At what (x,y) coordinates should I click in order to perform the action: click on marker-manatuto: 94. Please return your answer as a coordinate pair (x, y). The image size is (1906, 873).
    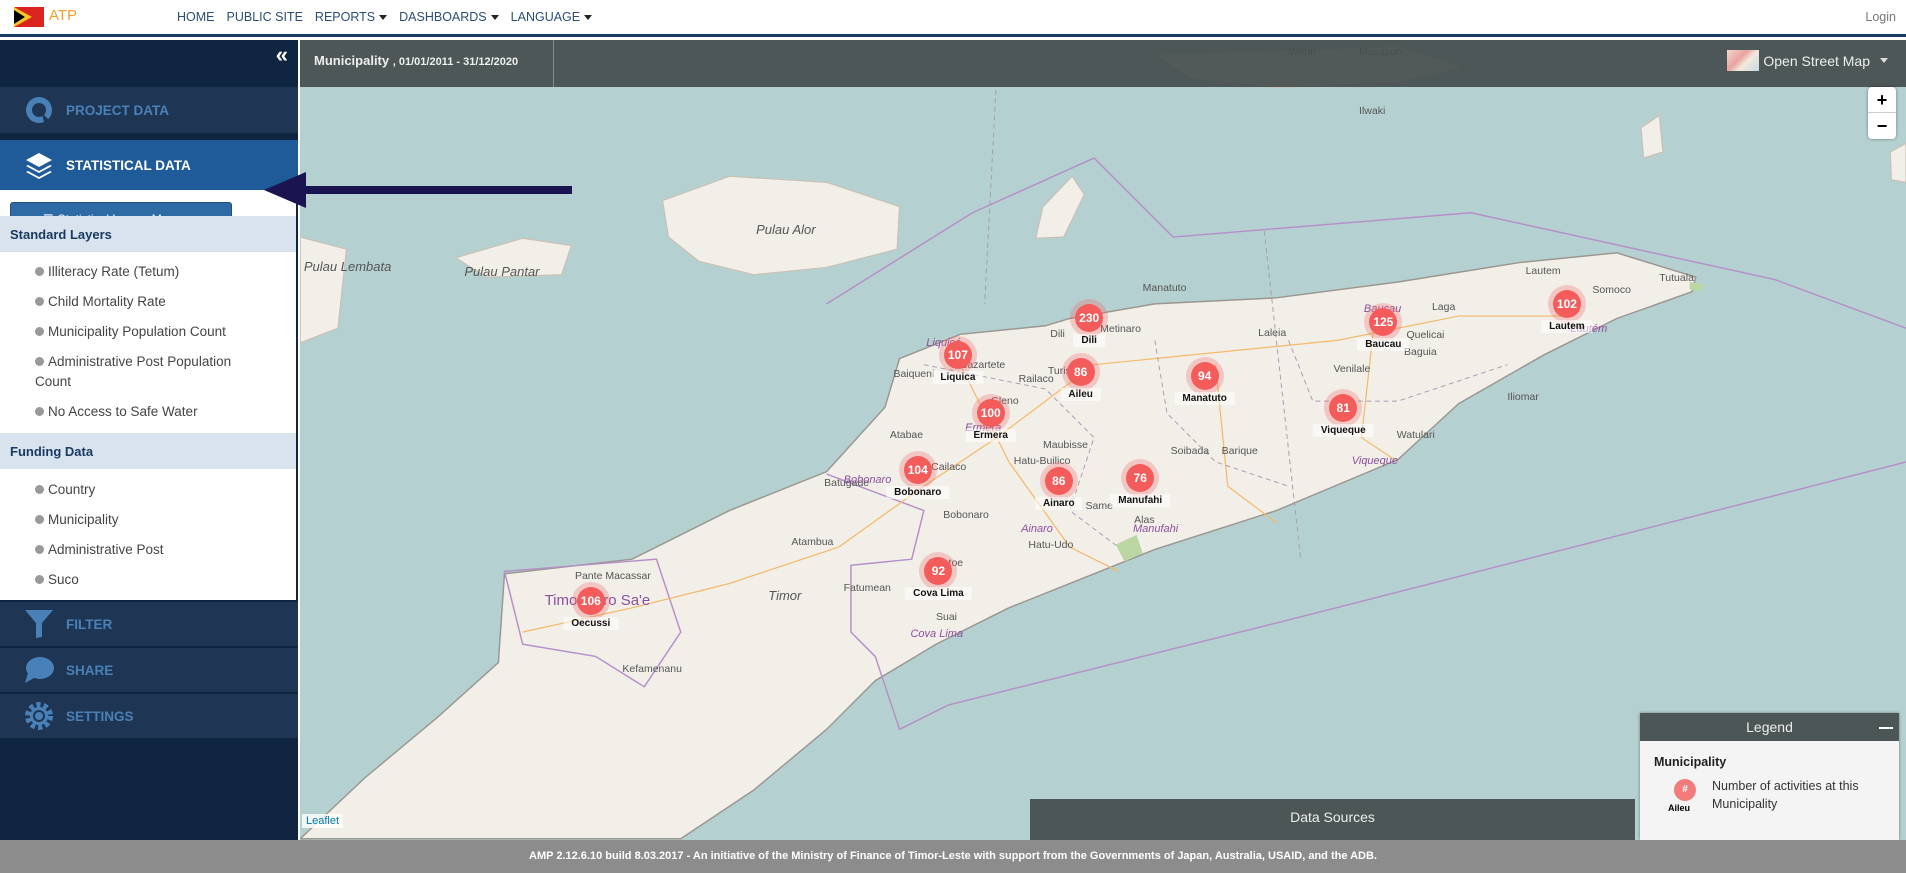
    Looking at the image, I should click on (1204, 375).